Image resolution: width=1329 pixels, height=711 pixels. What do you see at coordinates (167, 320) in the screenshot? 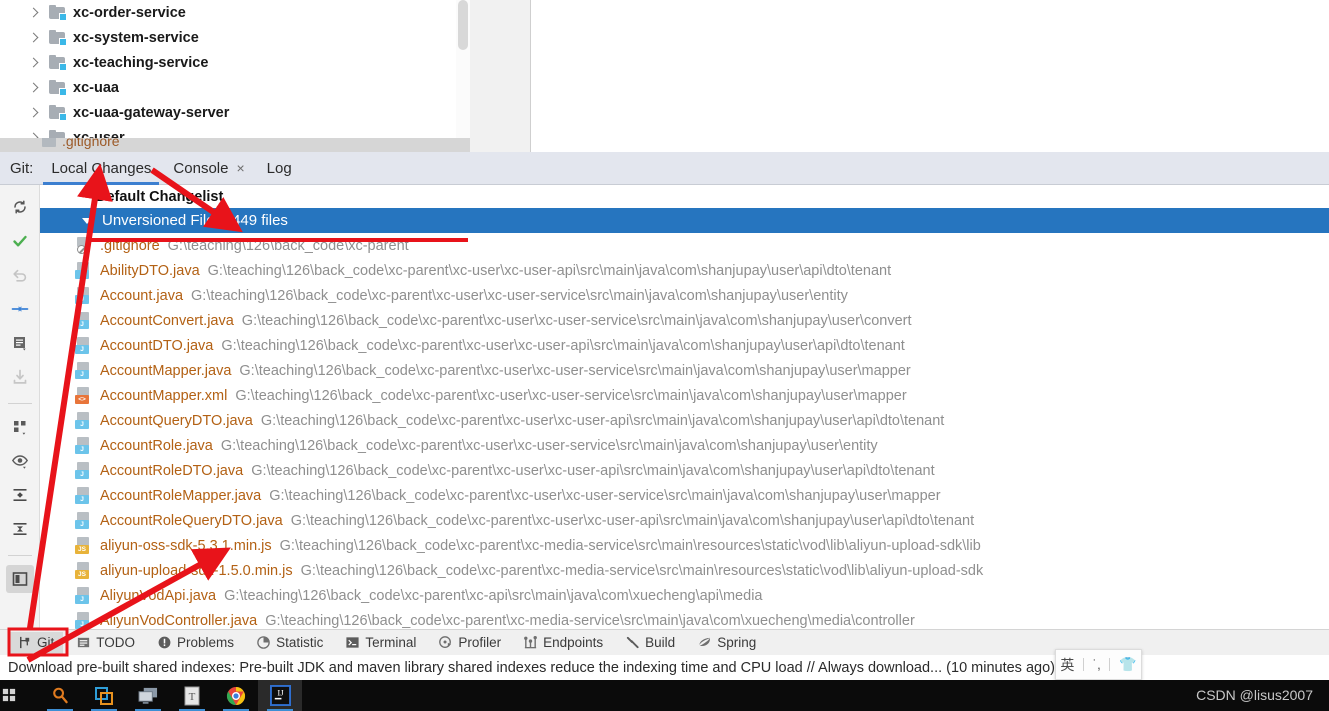
I see `file-name: AccountConvert.java` at bounding box center [167, 320].